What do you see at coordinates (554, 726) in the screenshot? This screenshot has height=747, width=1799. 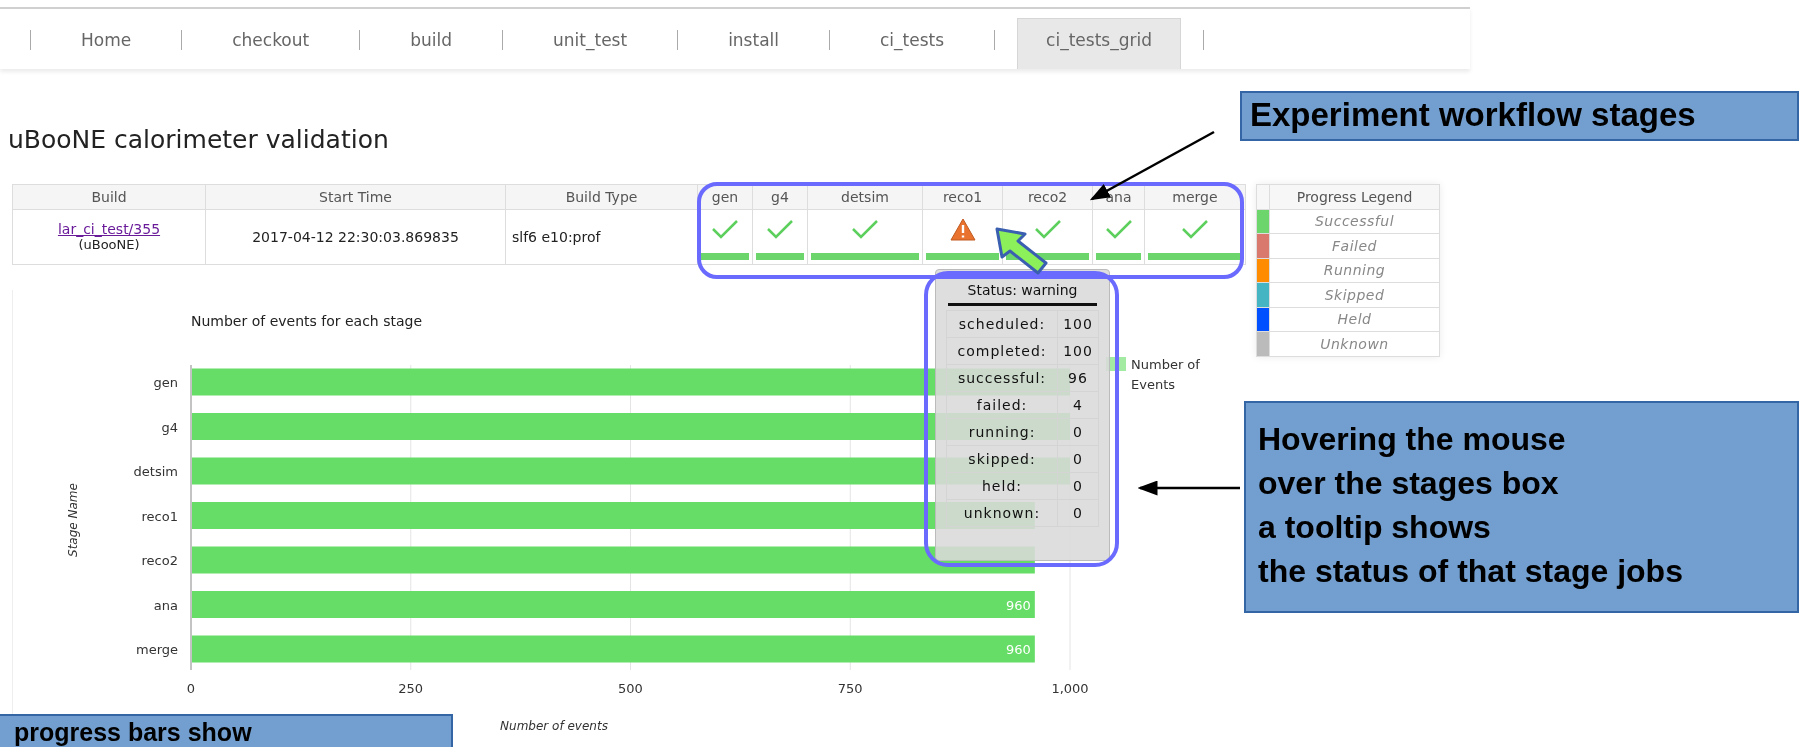 I see `axis-title: Number of events` at bounding box center [554, 726].